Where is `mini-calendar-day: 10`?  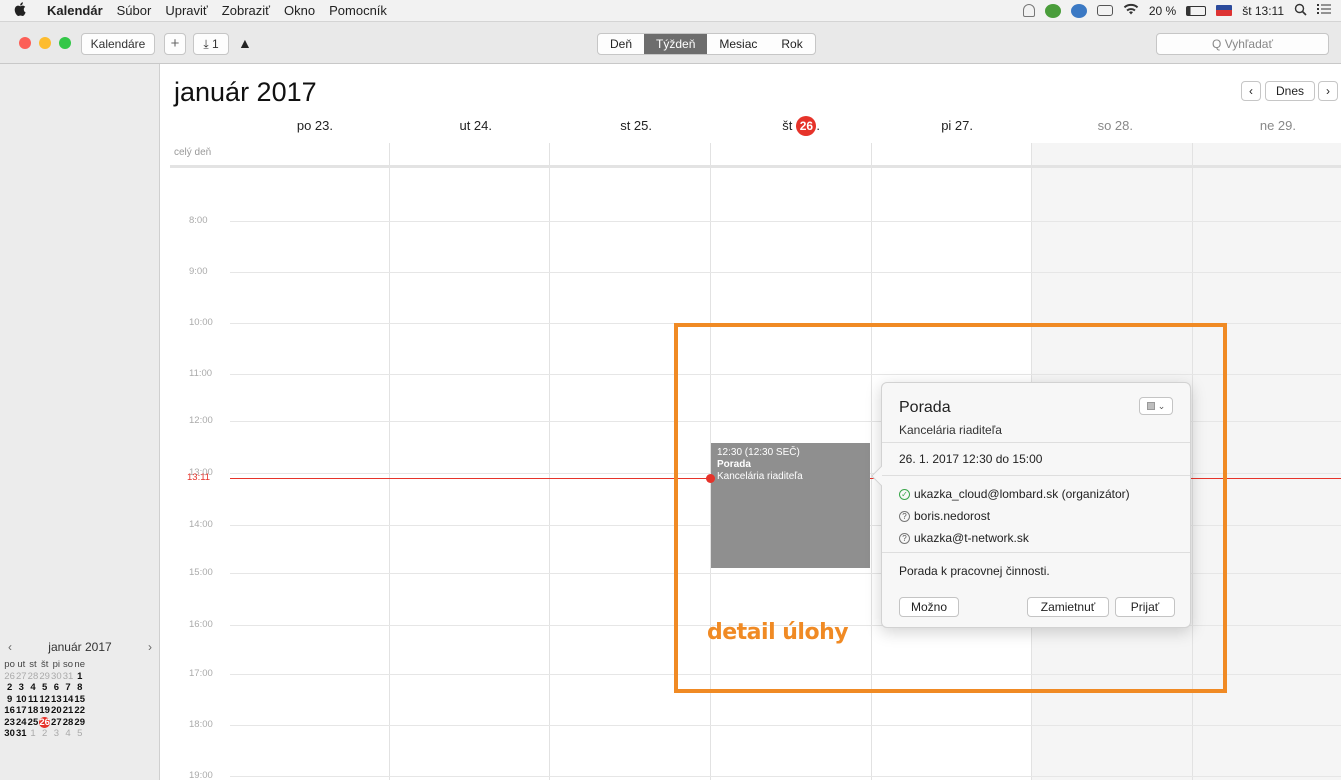
mini-calendar-day: 10 is located at coordinates (21, 699).